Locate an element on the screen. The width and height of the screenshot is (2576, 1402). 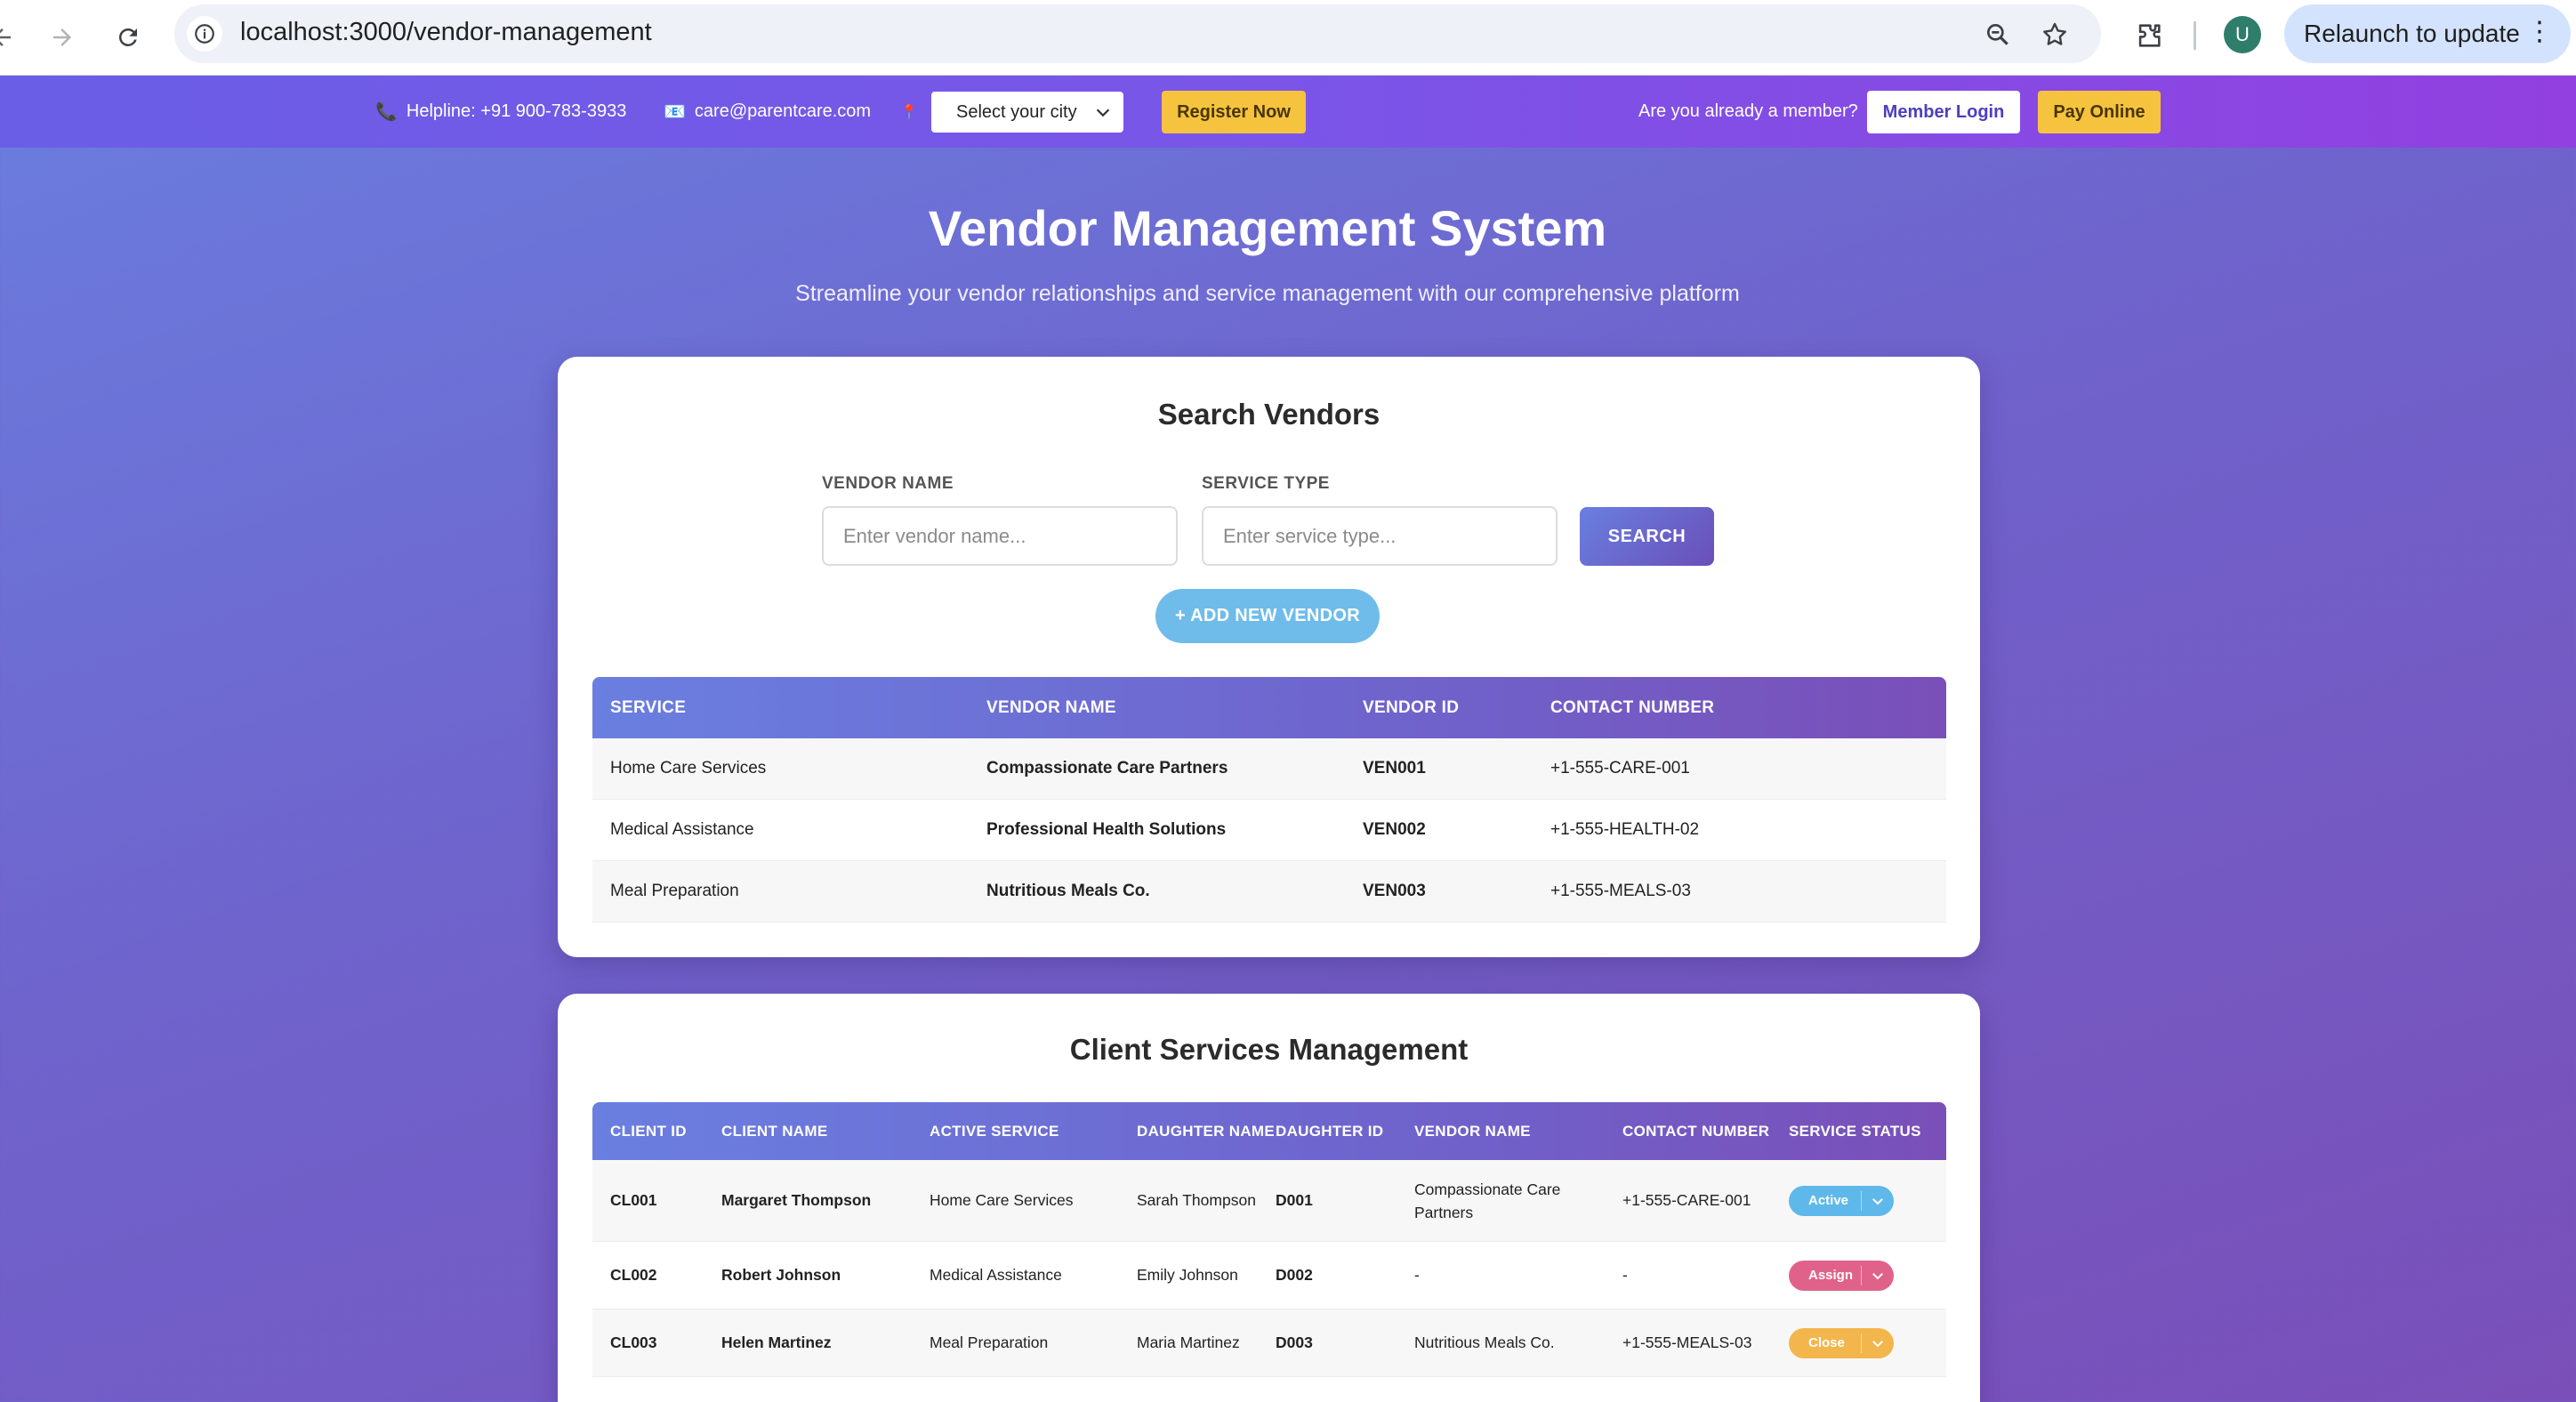
service-type-input is located at coordinates (1380, 536).